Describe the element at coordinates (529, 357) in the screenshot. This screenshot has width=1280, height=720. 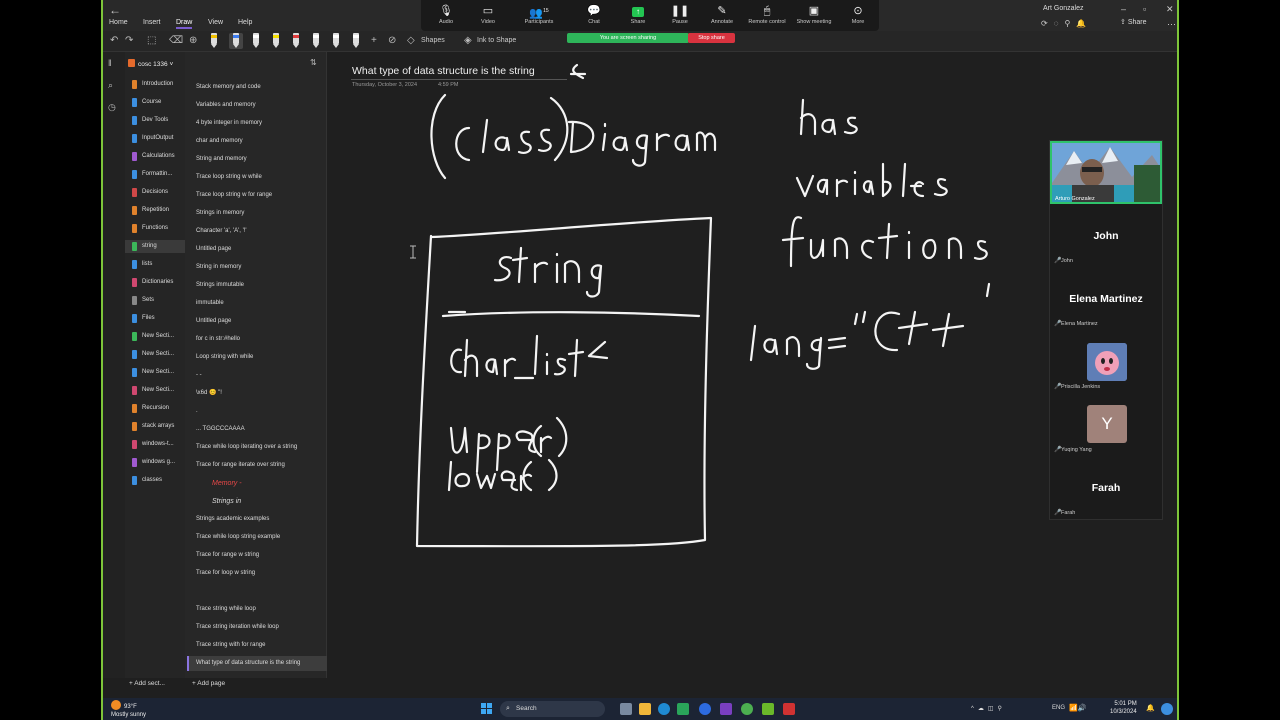
I see `ink-char-list` at that location.